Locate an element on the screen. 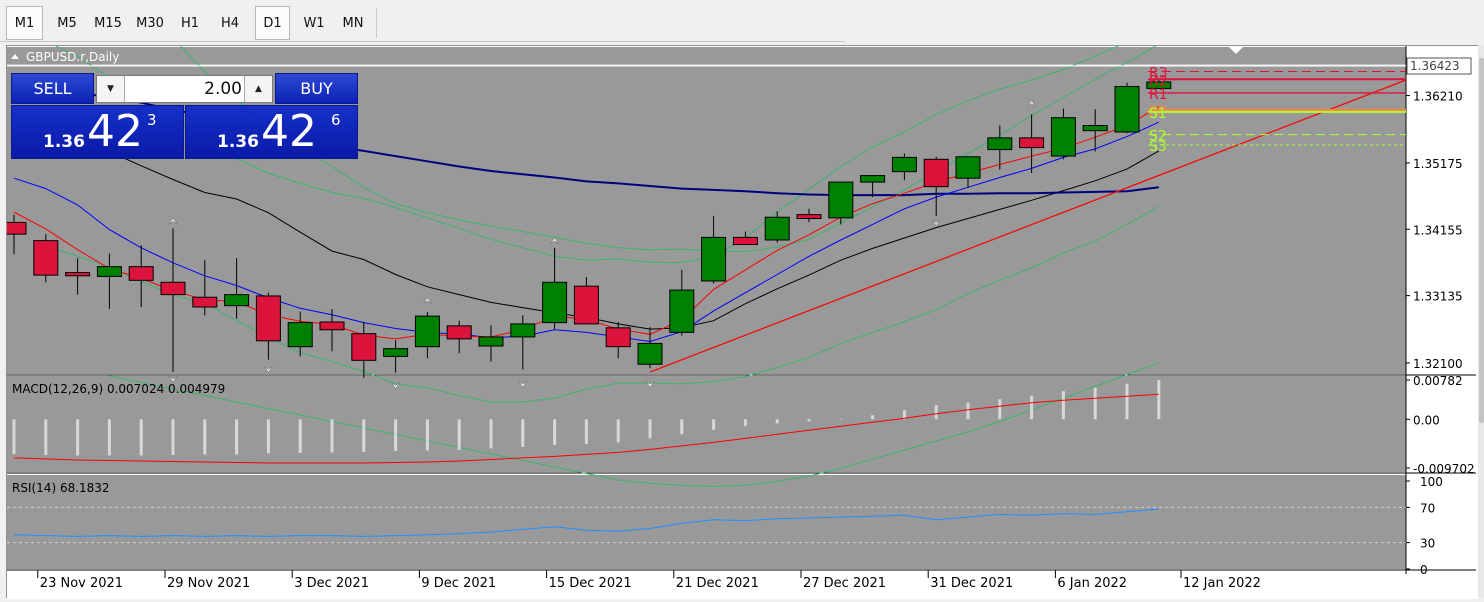 The height and width of the screenshot is (602, 1484). buy-price-big: 42 is located at coordinates (289, 131).